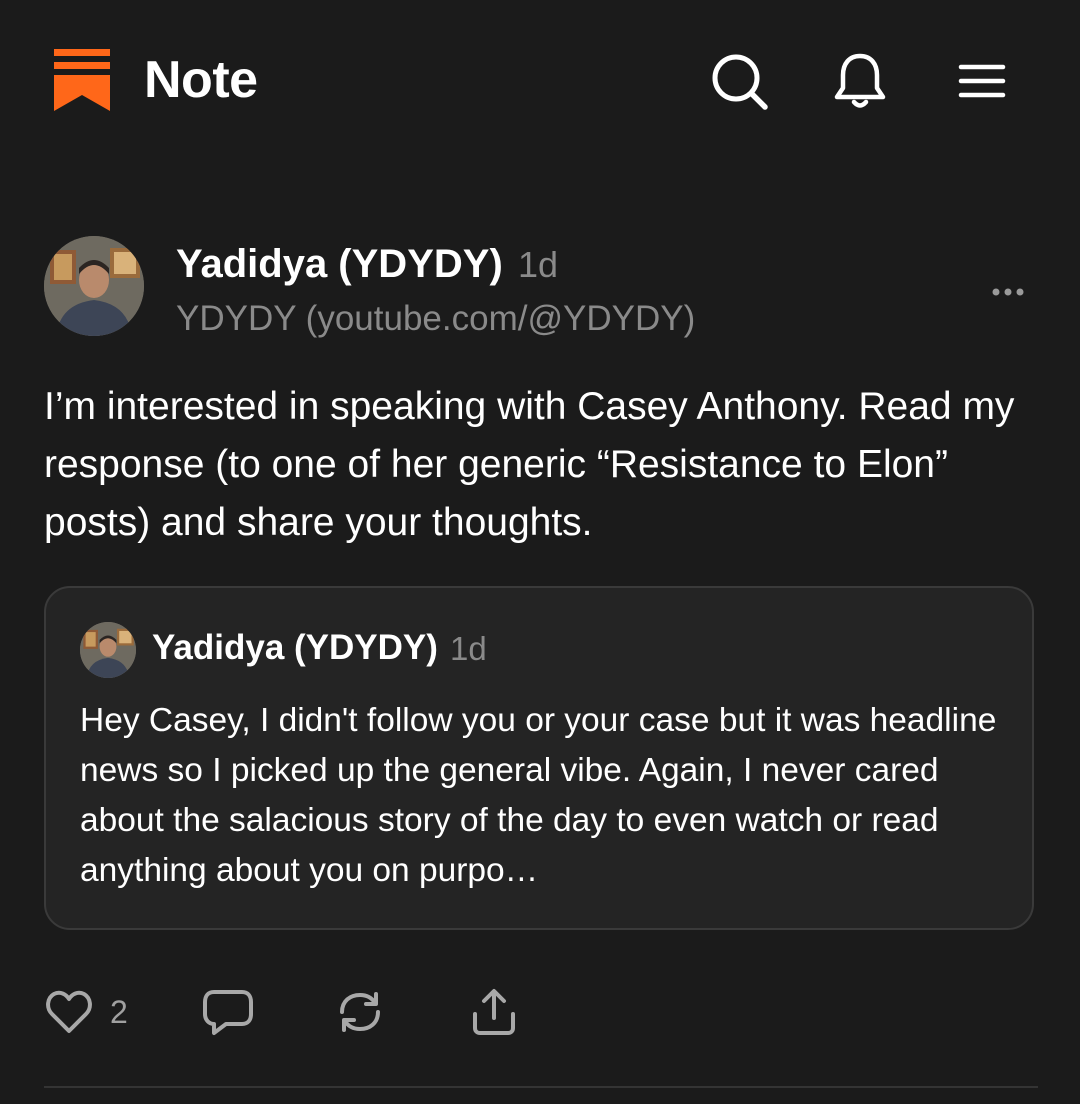 Image resolution: width=1080 pixels, height=1104 pixels. I want to click on top-bar: Note, so click(540, 80).